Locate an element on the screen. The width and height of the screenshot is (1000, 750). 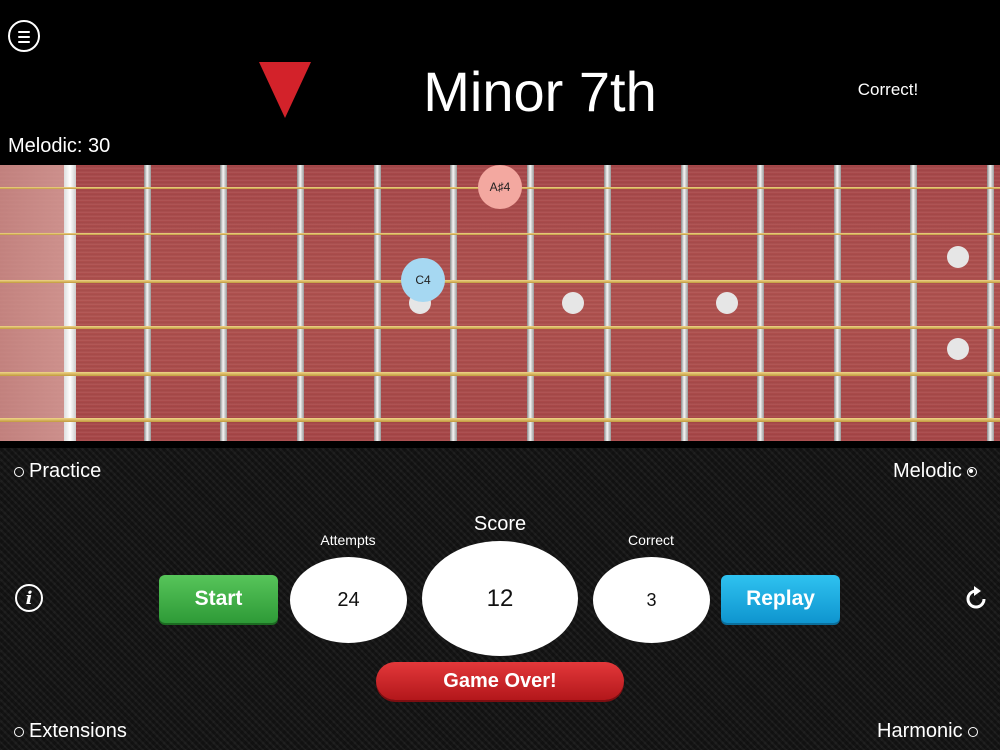
melodic-option: Melodic is located at coordinates (935, 471).